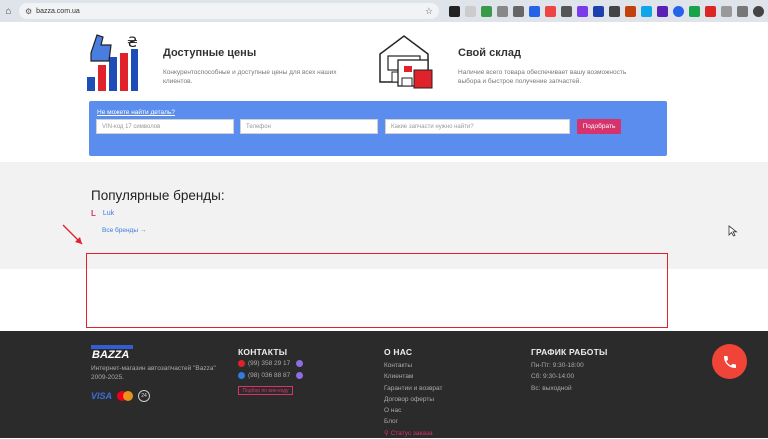  What do you see at coordinates (387, 433) in the screenshot?
I see `order-status-icon: ⚲` at bounding box center [387, 433].